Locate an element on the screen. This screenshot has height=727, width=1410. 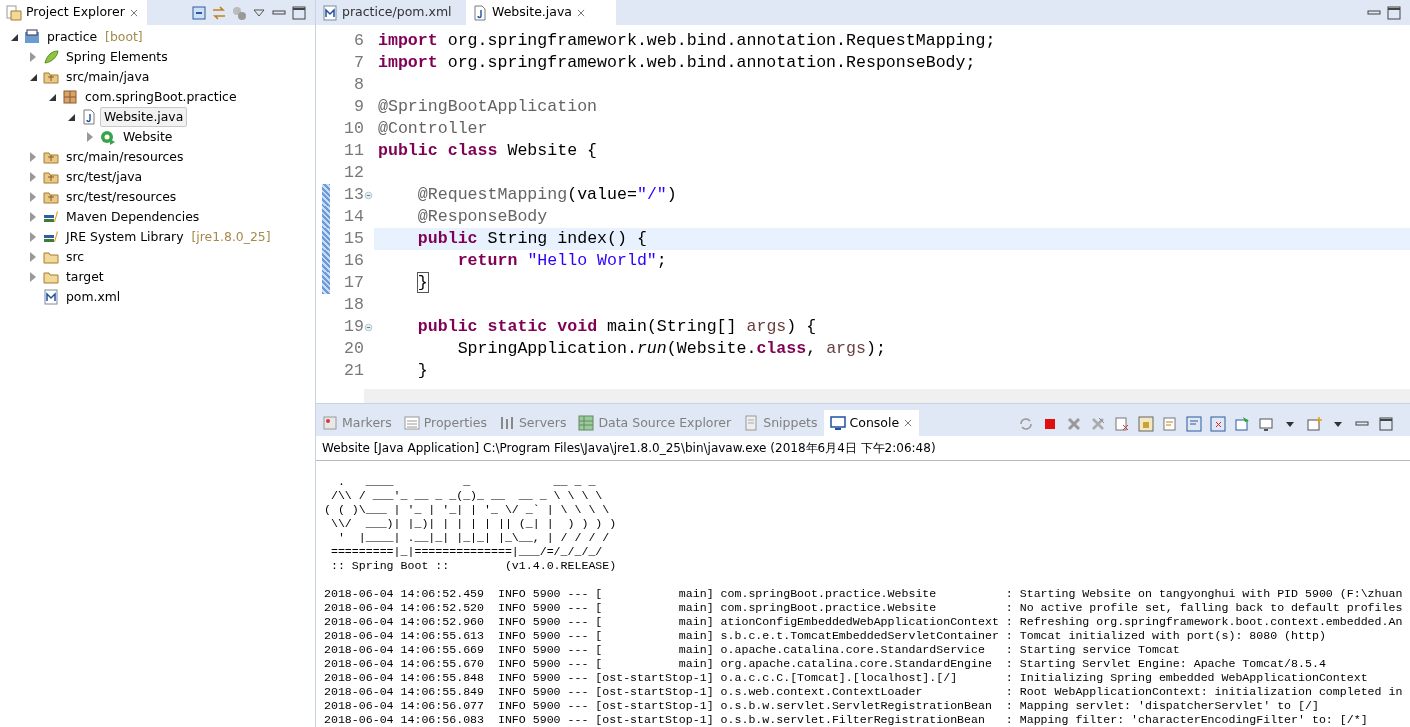
tree-item: src is located at coordinates (75, 257).